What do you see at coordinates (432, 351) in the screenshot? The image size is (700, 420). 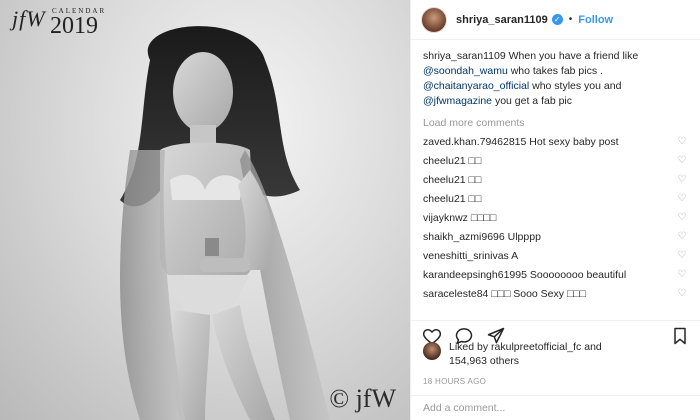 I see `liker-avatar` at bounding box center [432, 351].